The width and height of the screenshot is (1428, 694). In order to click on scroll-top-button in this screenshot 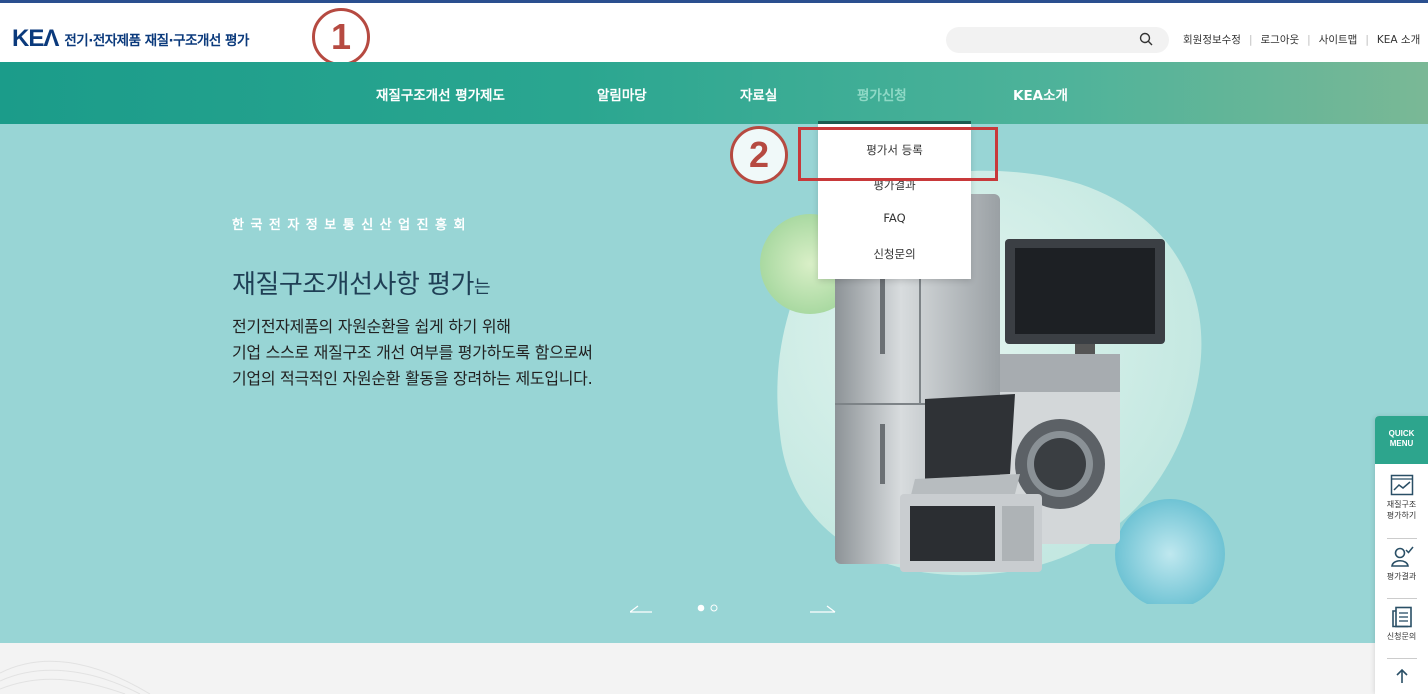, I will do `click(1401, 677)`.